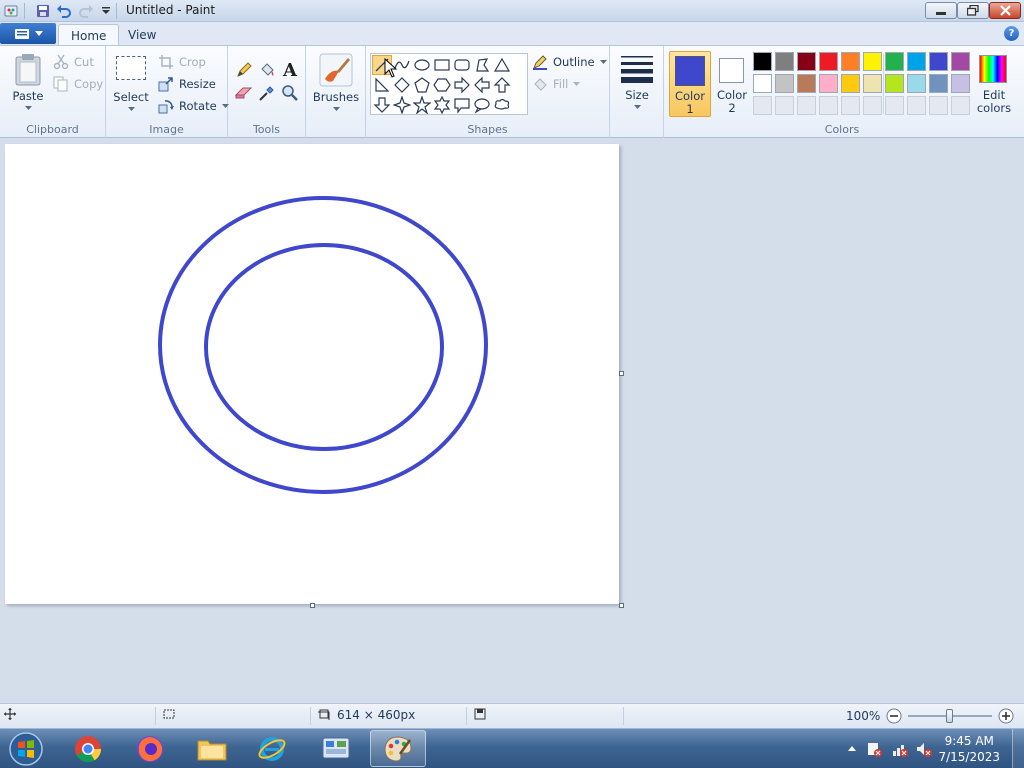 Image resolution: width=1024 pixels, height=768 pixels. What do you see at coordinates (442, 105) in the screenshot?
I see `shape-six-point-star-icon` at bounding box center [442, 105].